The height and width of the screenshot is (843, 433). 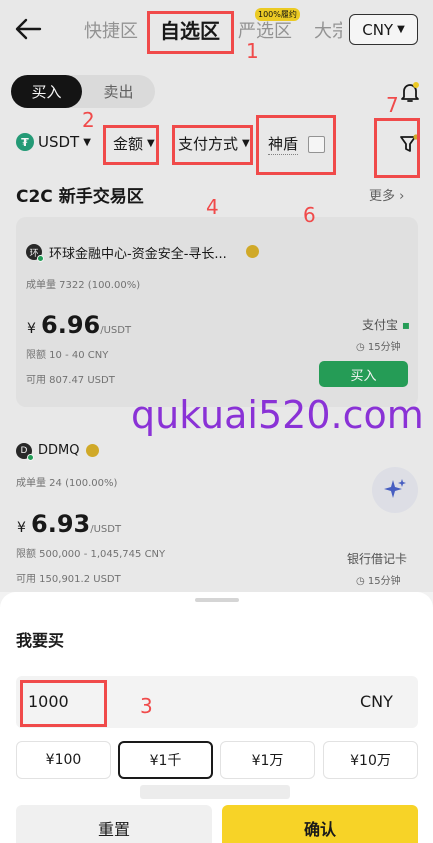 What do you see at coordinates (309, 215) in the screenshot?
I see `annotation-number: 6` at bounding box center [309, 215].